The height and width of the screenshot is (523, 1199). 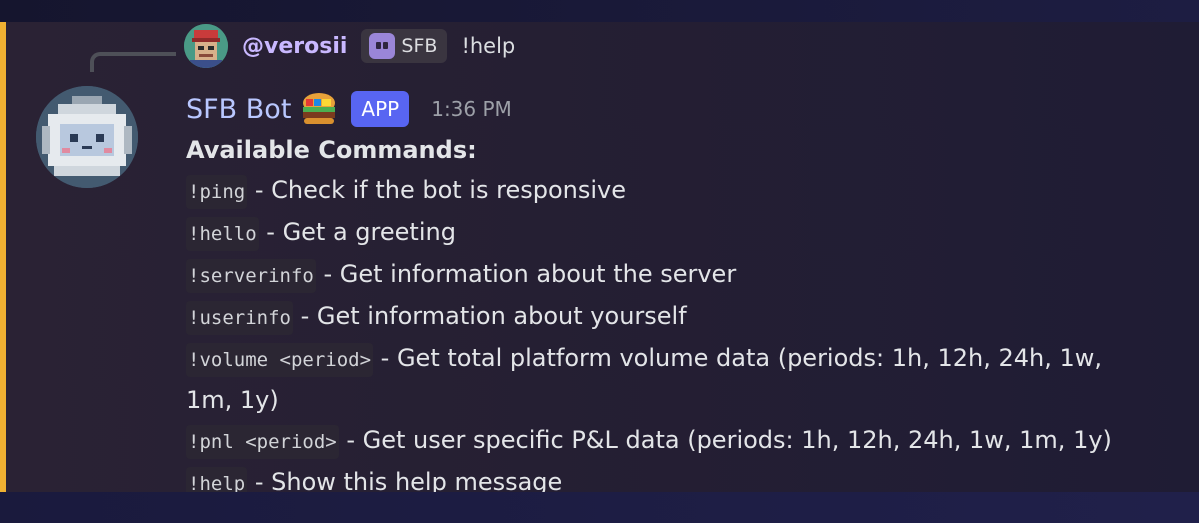 What do you see at coordinates (380, 109) in the screenshot?
I see `app-badge: APP` at bounding box center [380, 109].